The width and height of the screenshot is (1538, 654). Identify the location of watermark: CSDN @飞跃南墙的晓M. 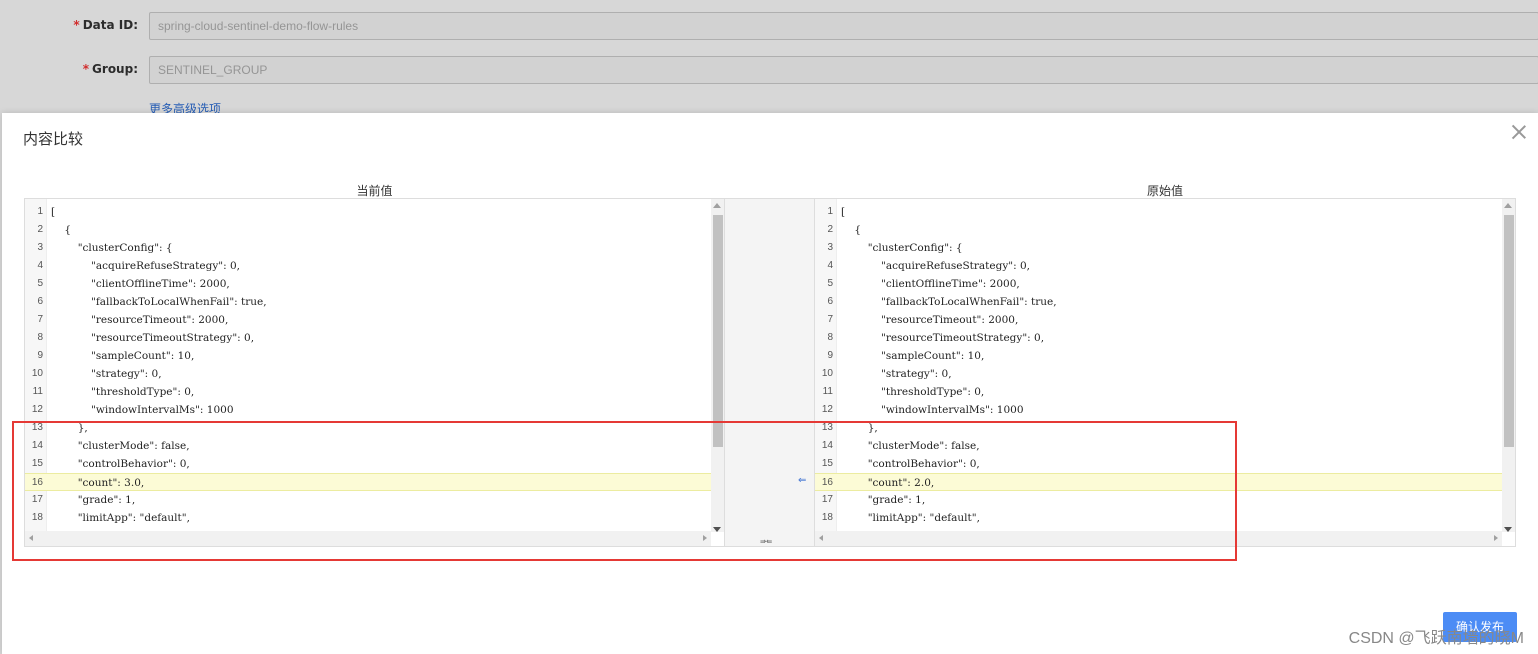
(1436, 638).